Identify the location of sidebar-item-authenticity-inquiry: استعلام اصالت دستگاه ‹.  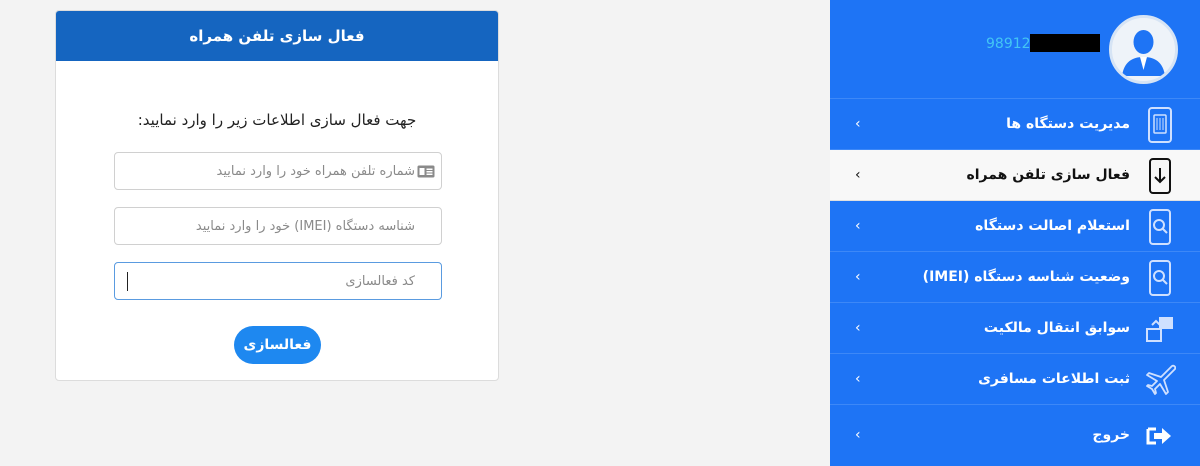
(1015, 226).